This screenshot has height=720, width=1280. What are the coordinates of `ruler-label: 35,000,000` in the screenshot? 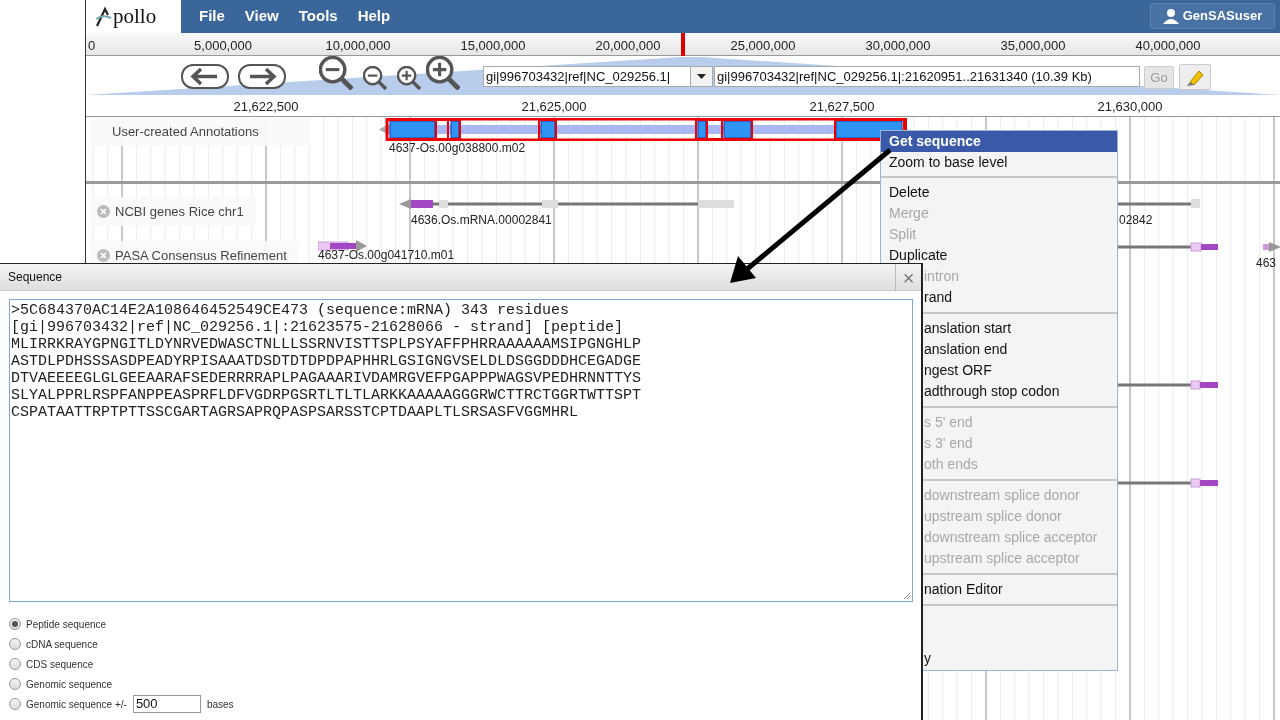 It's located at (1033, 46).